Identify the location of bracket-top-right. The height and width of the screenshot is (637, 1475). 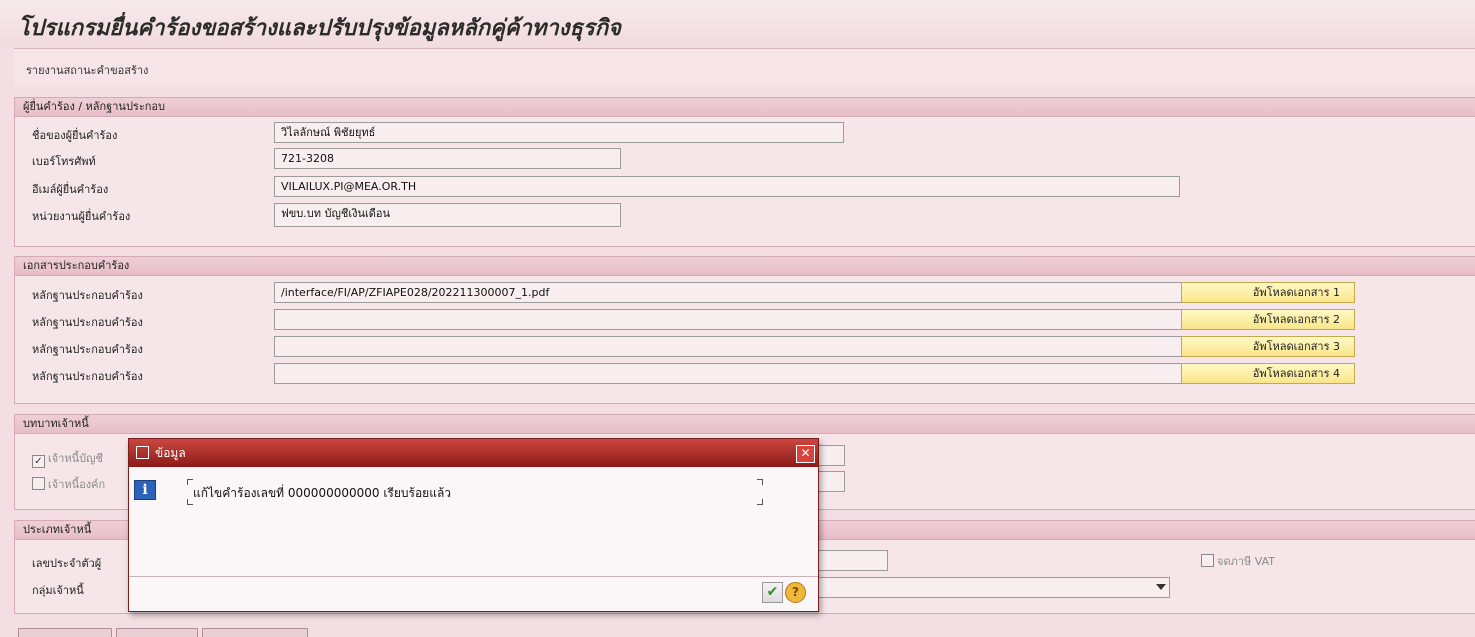
(760, 482).